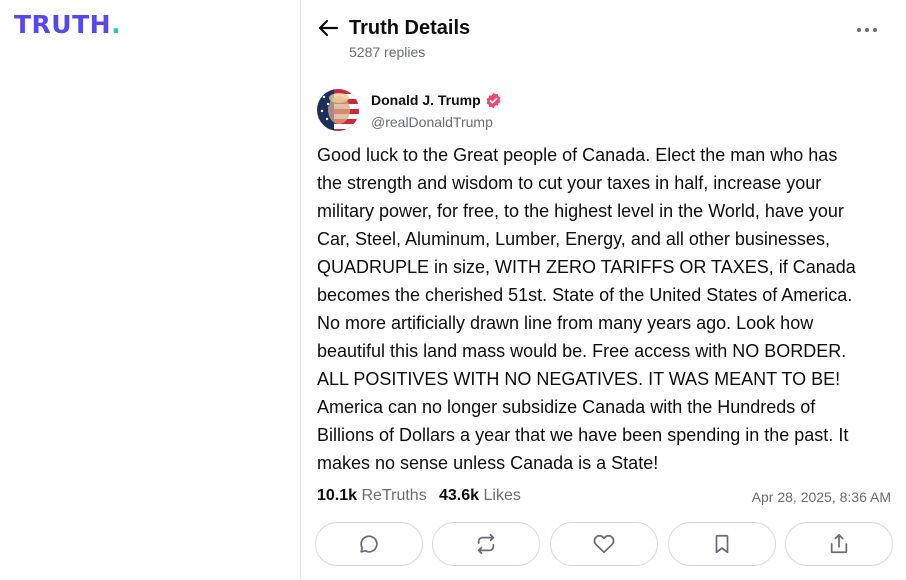  I want to click on retruths-label: ReTruths, so click(394, 495).